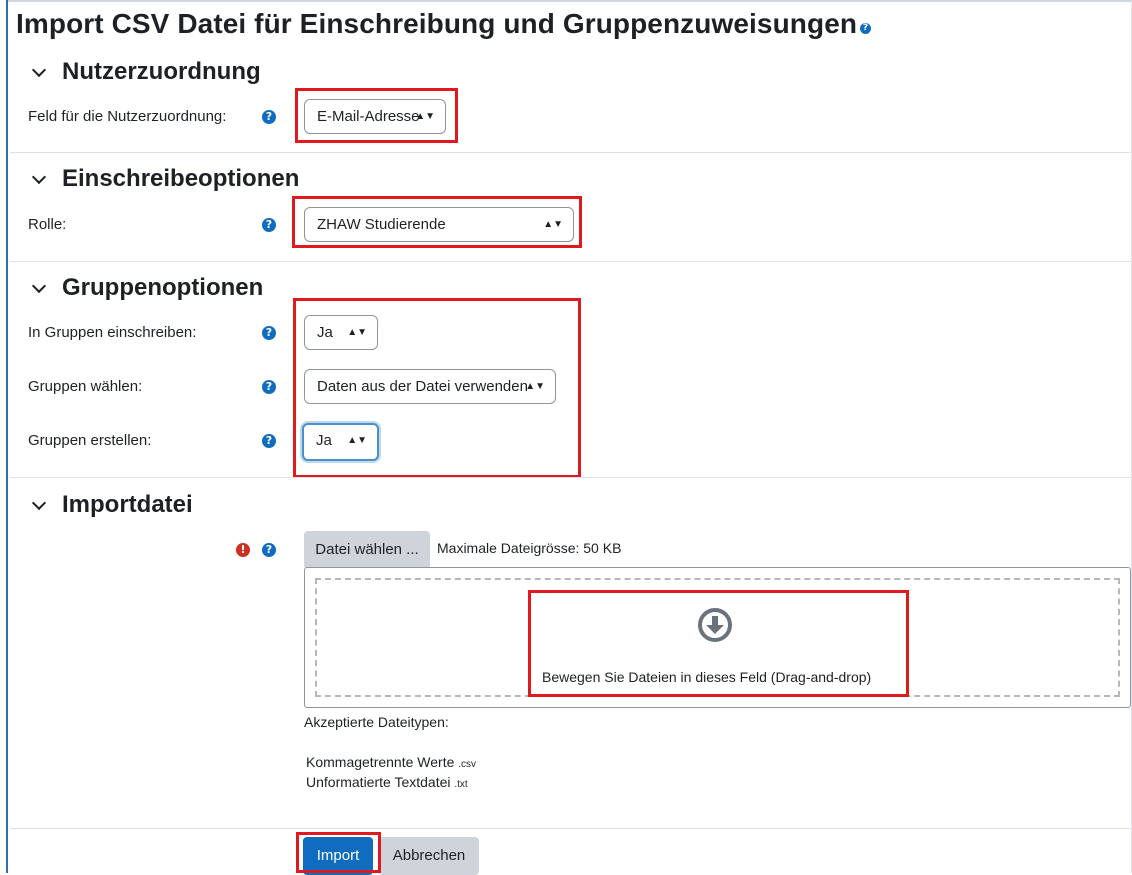 This screenshot has height=875, width=1132. Describe the element at coordinates (110, 505) in the screenshot. I see `section-header-importdatei: Importdatei` at that location.